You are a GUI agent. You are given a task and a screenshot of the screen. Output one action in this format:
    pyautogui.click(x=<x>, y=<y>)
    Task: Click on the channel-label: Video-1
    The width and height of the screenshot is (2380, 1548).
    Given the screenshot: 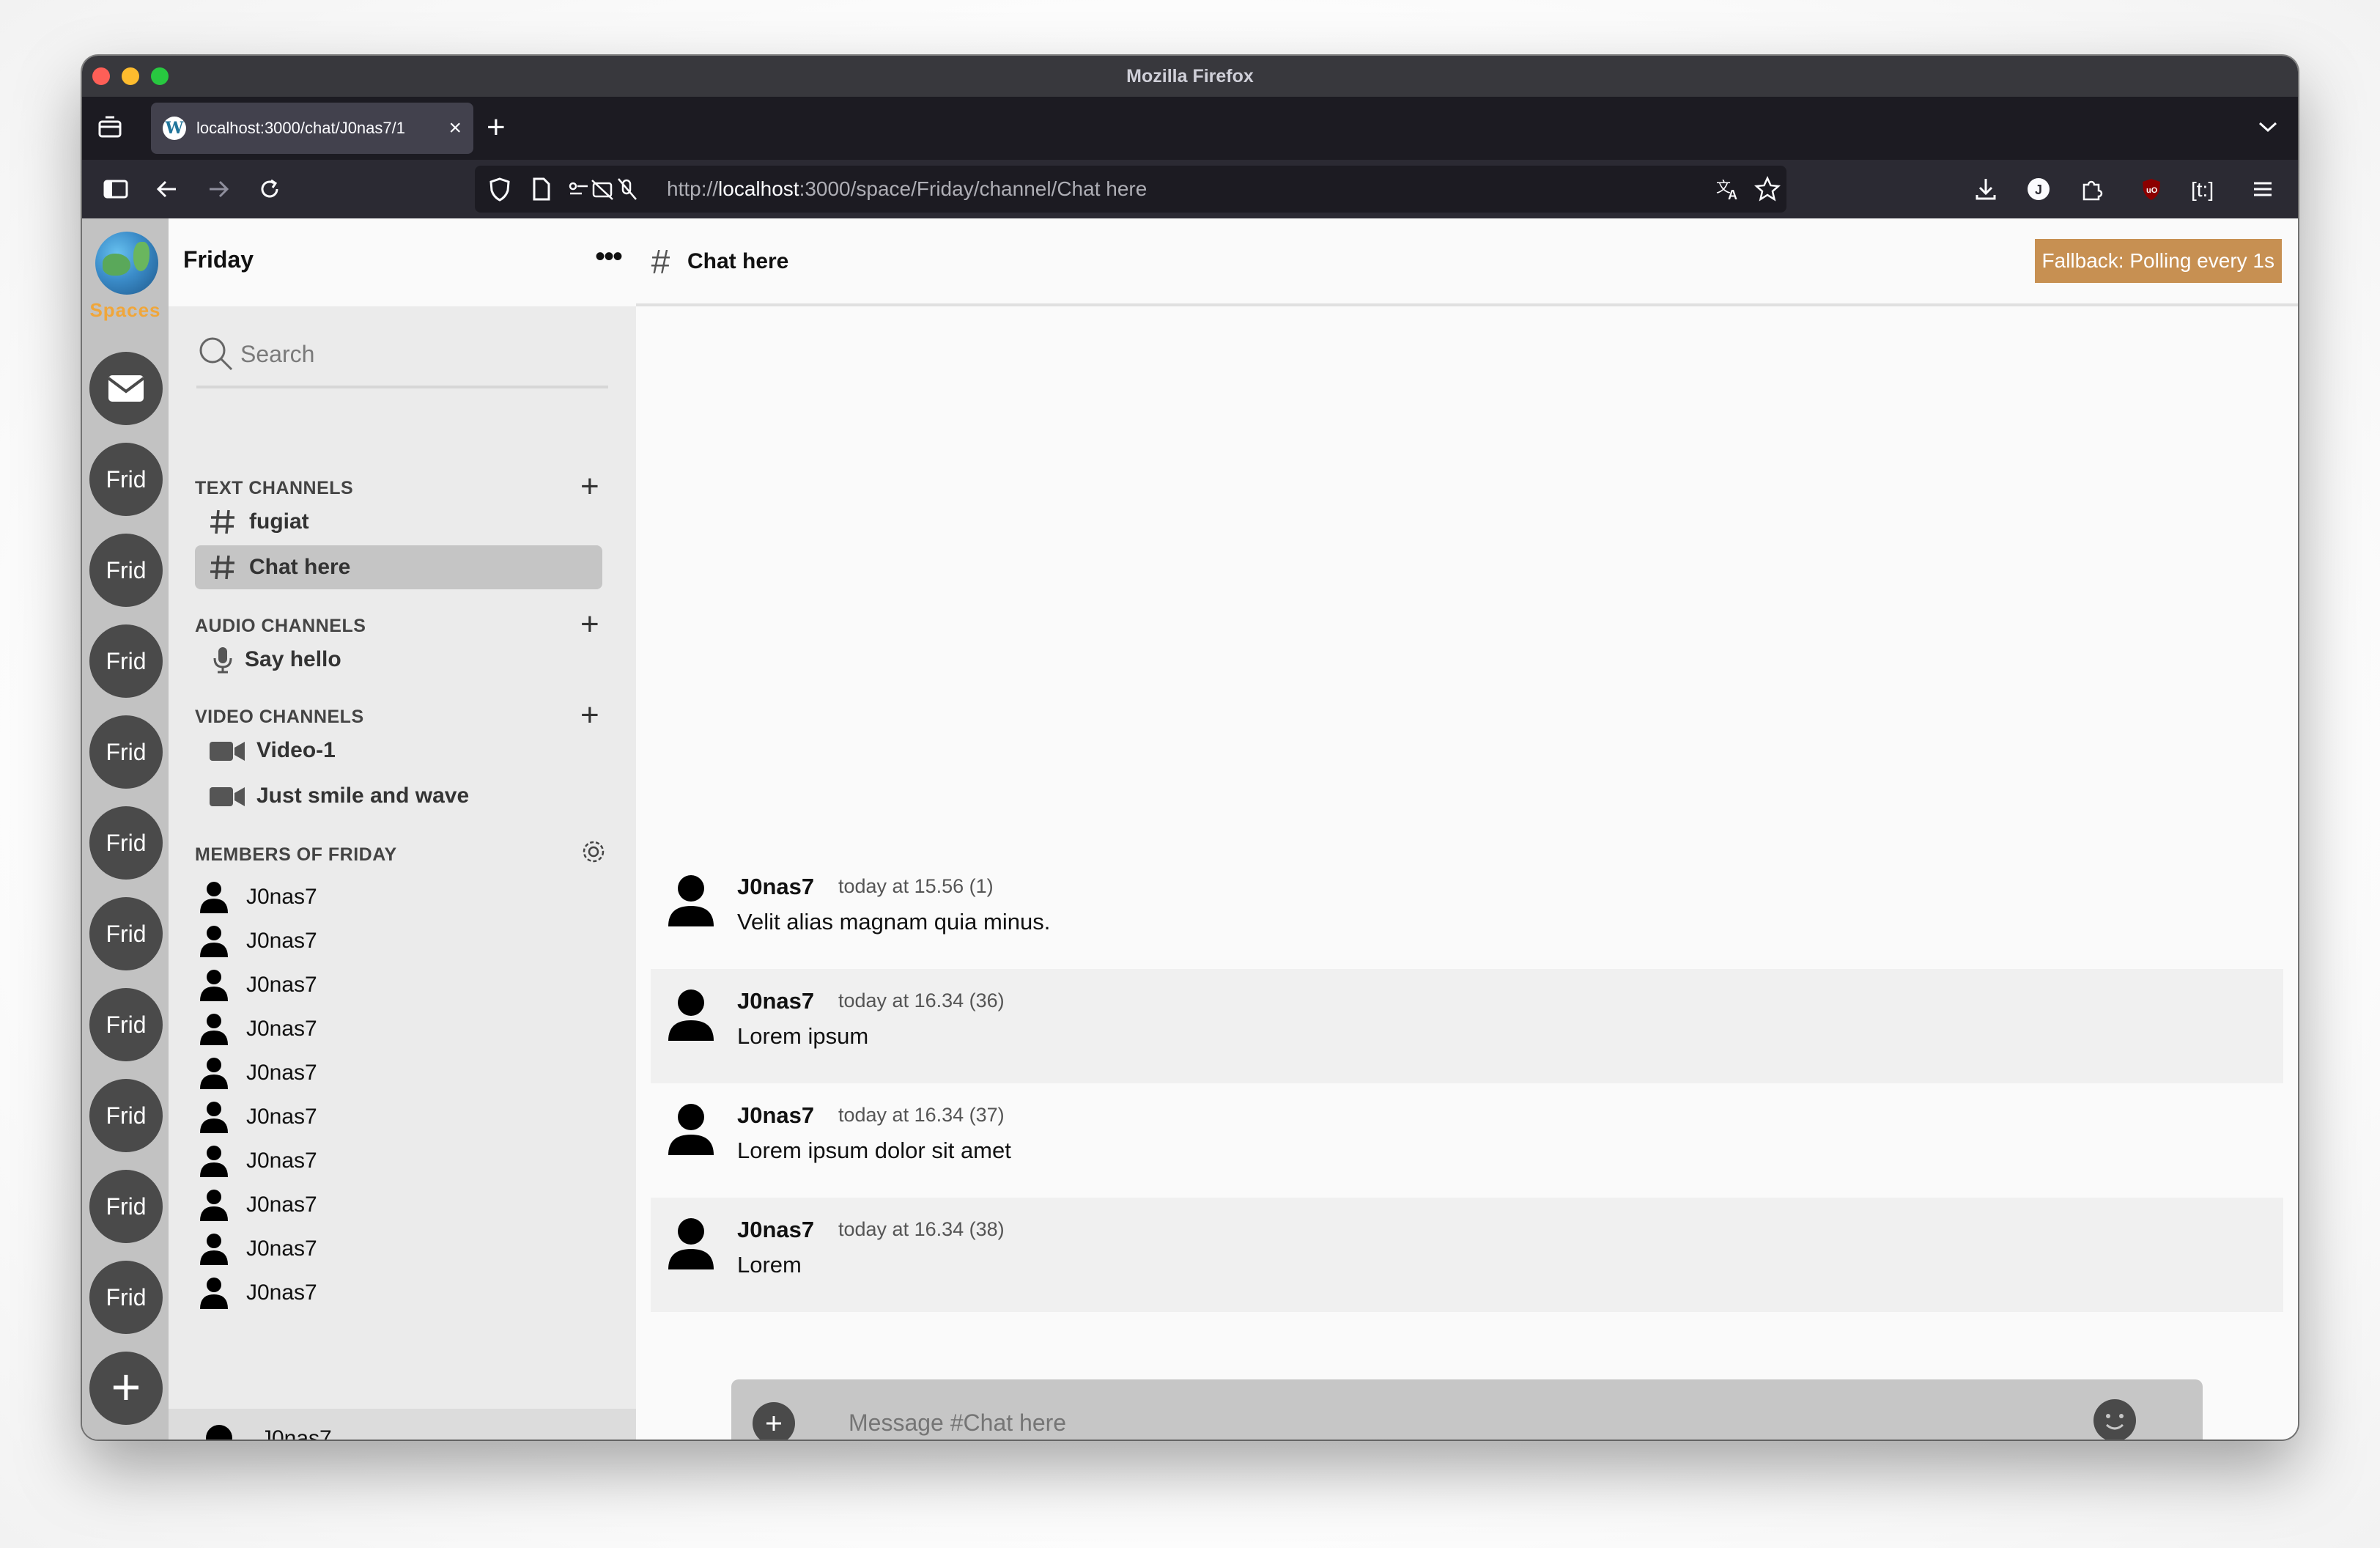 What is the action you would take?
    pyautogui.click(x=296, y=750)
    